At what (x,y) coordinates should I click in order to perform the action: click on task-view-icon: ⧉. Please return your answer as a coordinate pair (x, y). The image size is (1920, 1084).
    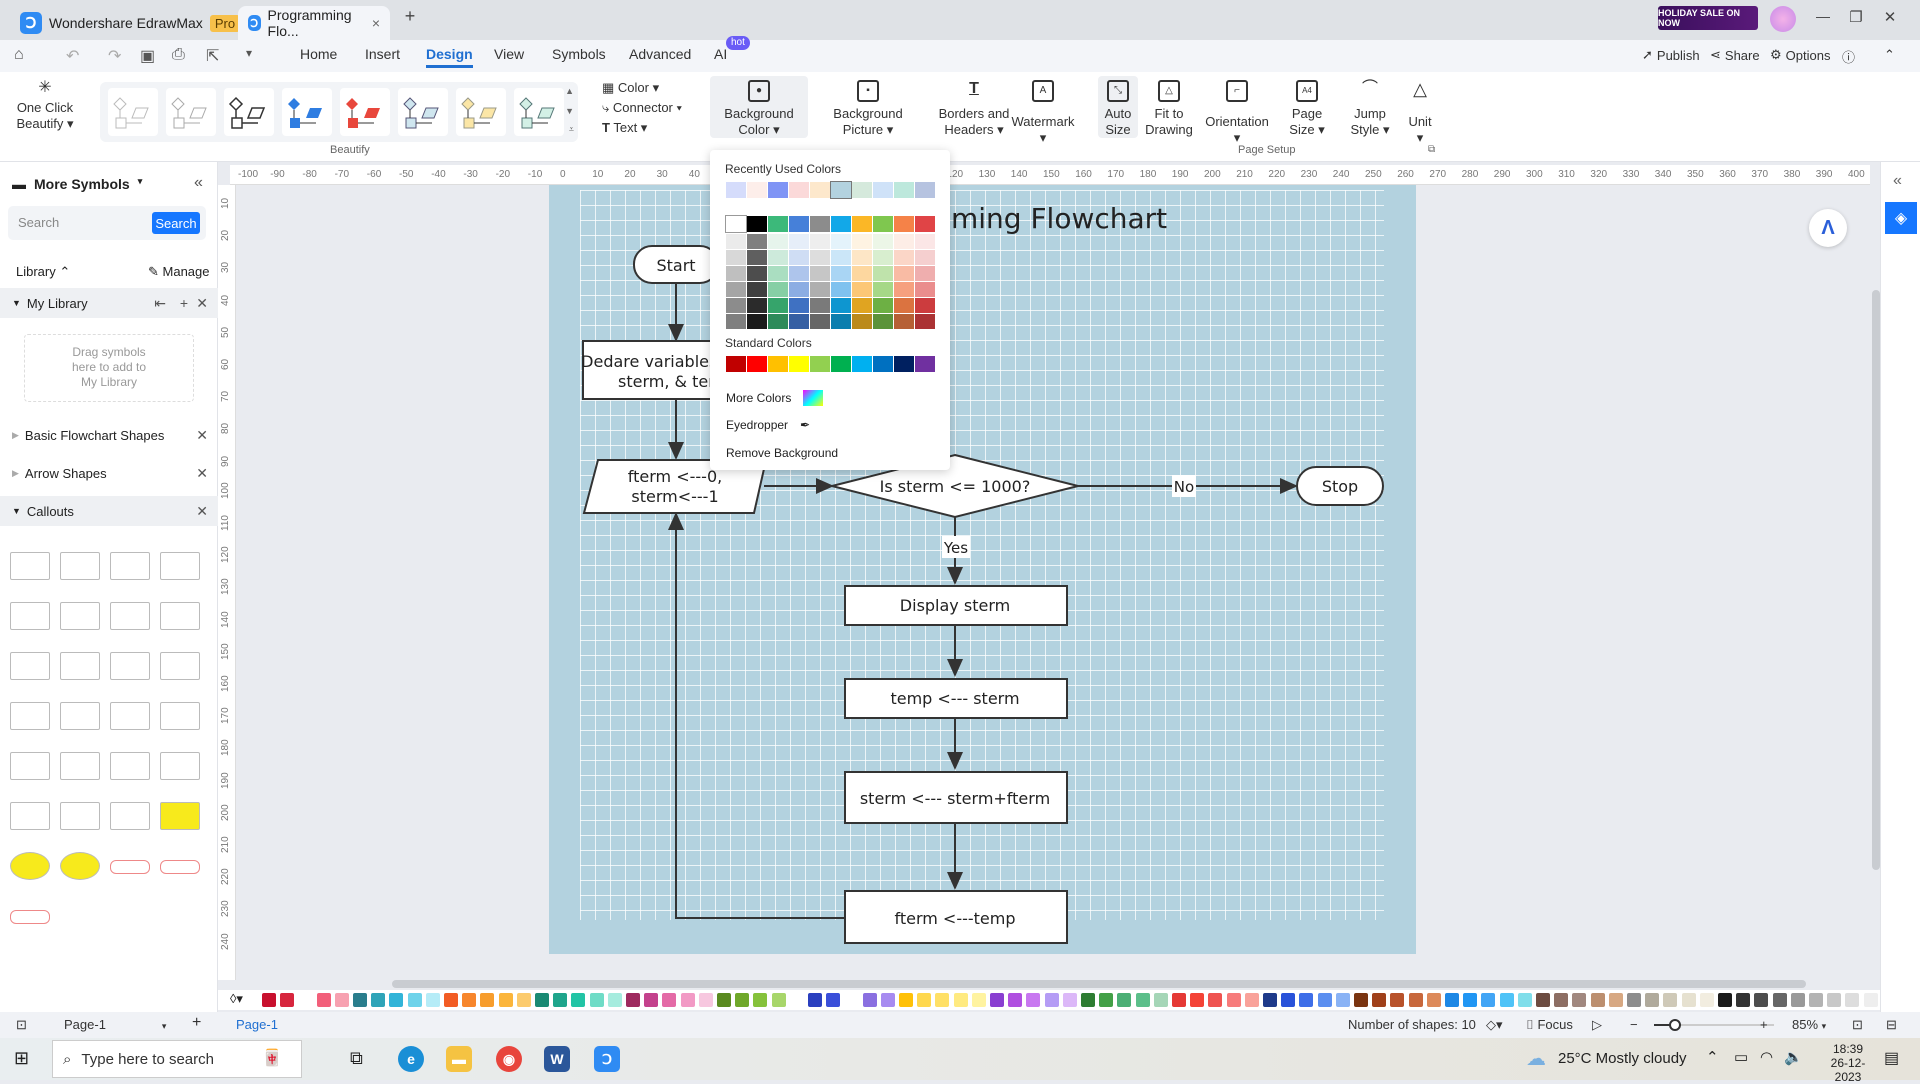
    Looking at the image, I should click on (356, 1058).